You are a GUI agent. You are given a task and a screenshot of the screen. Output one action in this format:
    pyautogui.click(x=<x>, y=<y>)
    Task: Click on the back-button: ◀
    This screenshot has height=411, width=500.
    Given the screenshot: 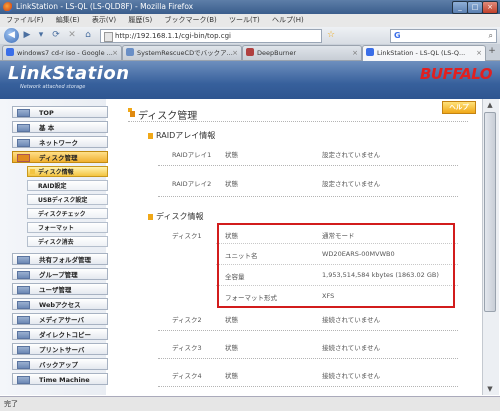 What is the action you would take?
    pyautogui.click(x=11, y=35)
    